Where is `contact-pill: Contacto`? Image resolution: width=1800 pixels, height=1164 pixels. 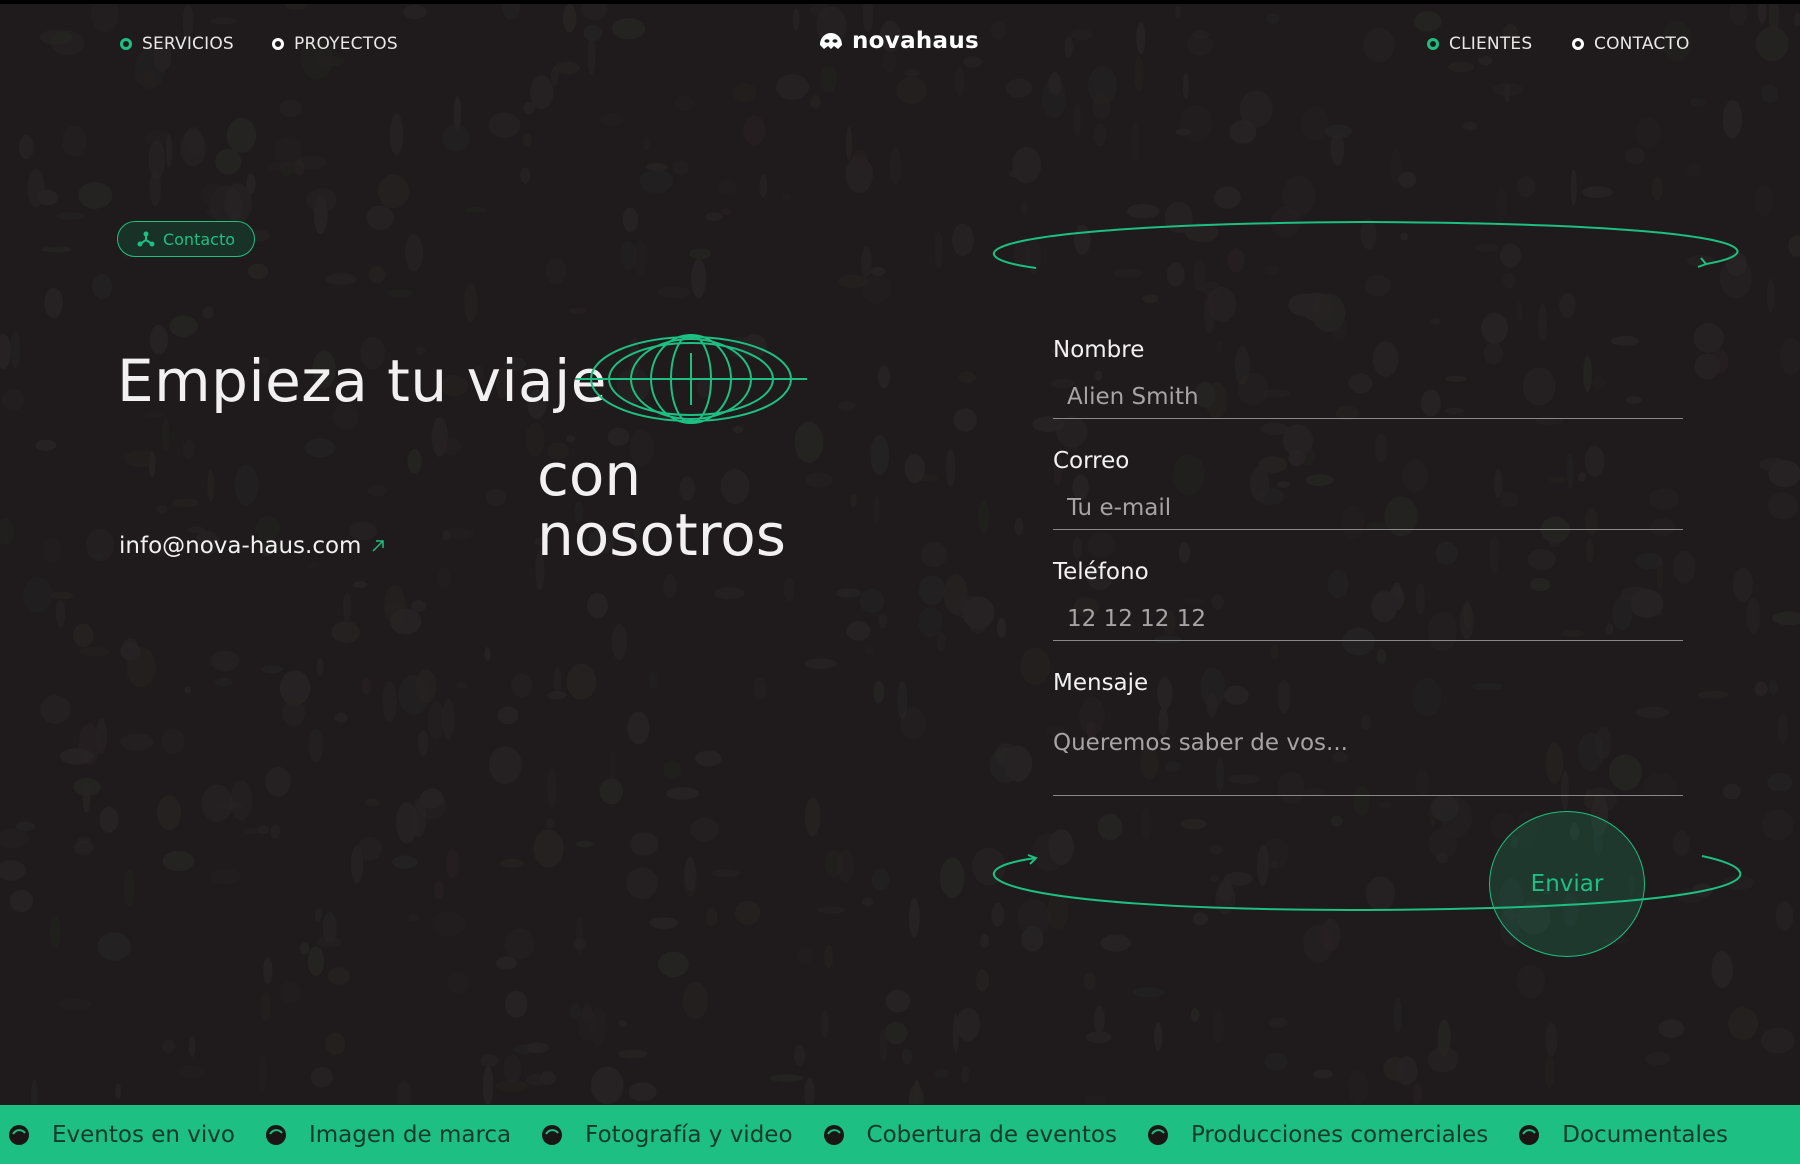
contact-pill: Contacto is located at coordinates (186, 239).